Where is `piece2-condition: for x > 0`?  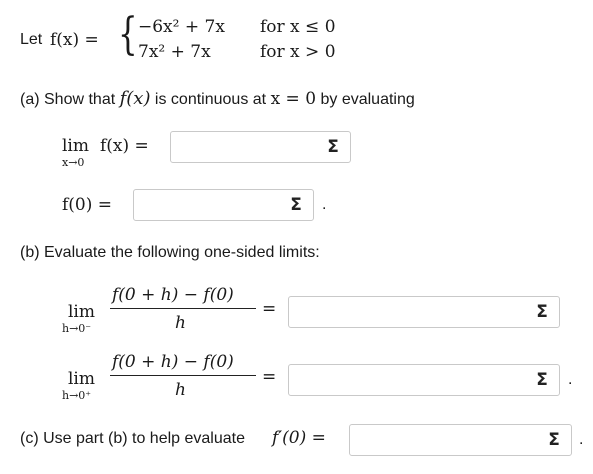 piece2-condition: for x > 0 is located at coordinates (298, 52).